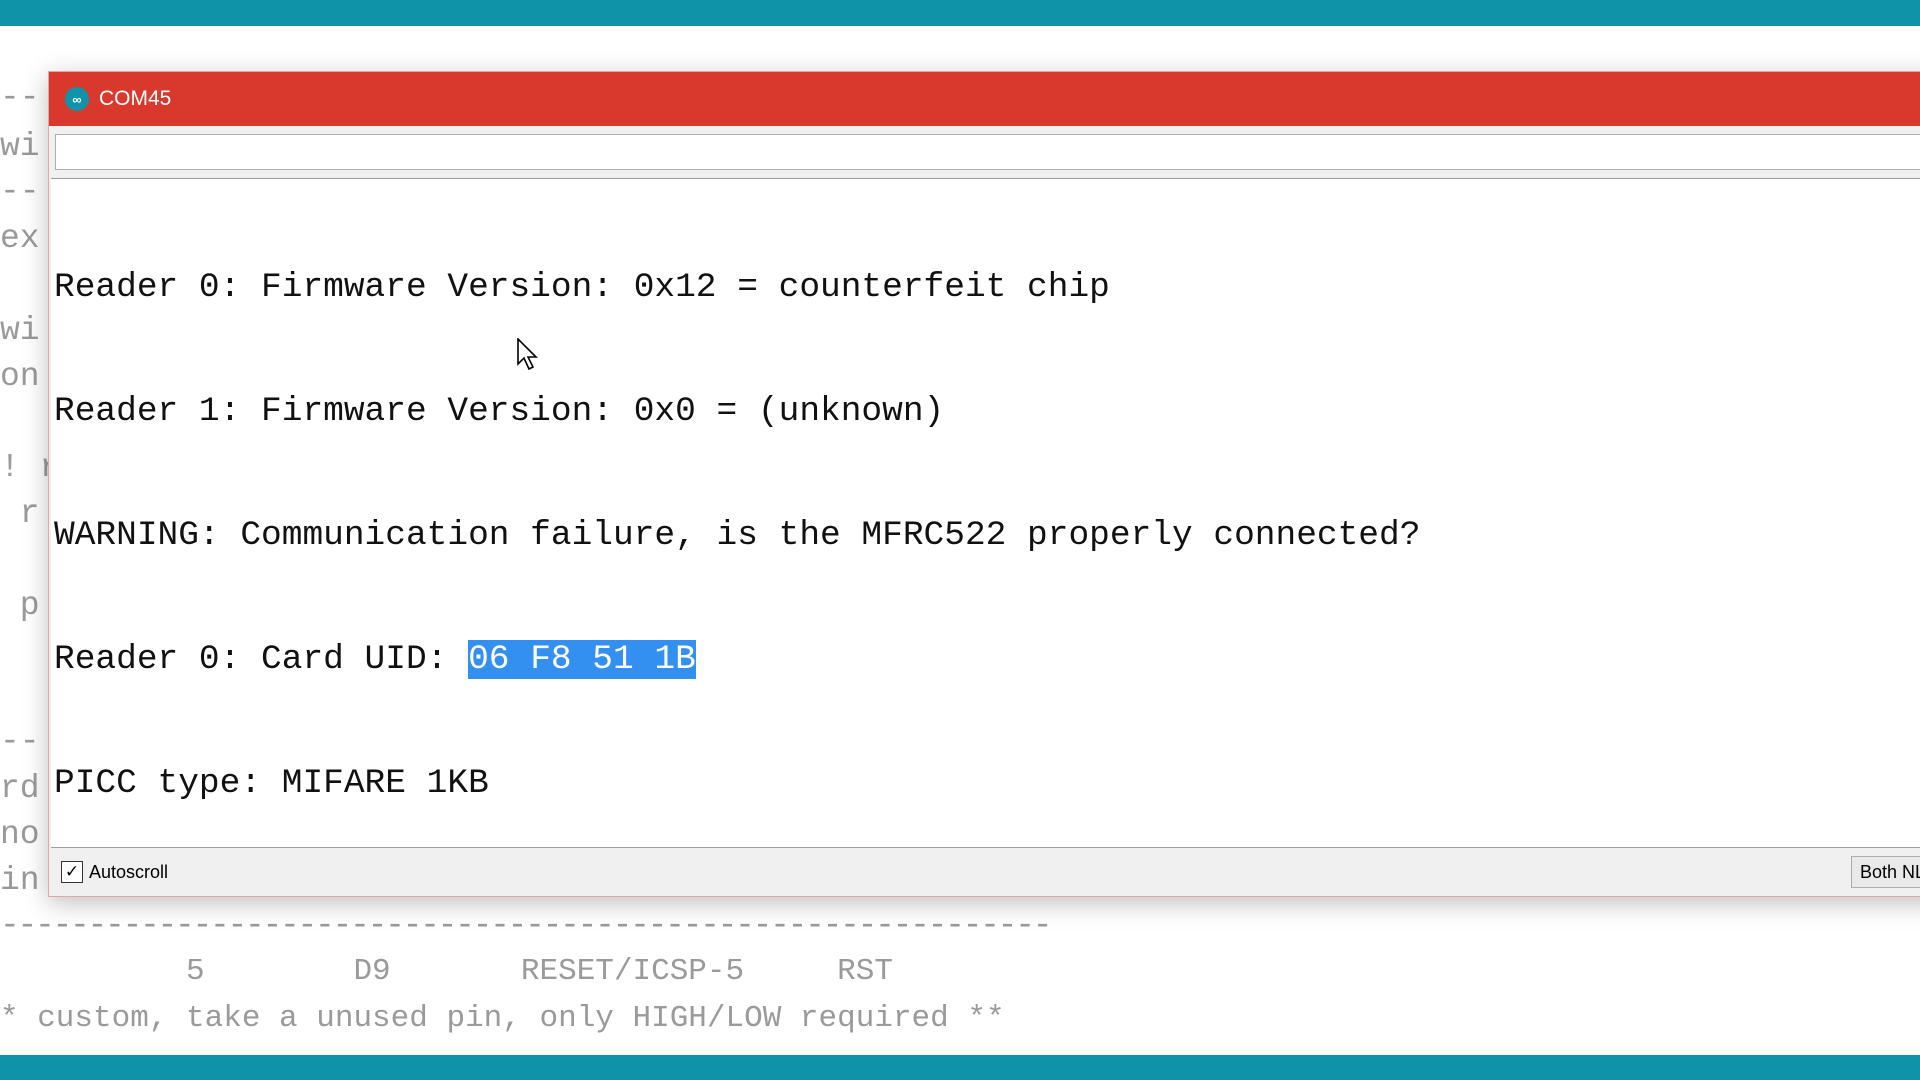 This screenshot has height=1080, width=1920. What do you see at coordinates (960, 13) in the screenshot?
I see `top-frame-bar` at bounding box center [960, 13].